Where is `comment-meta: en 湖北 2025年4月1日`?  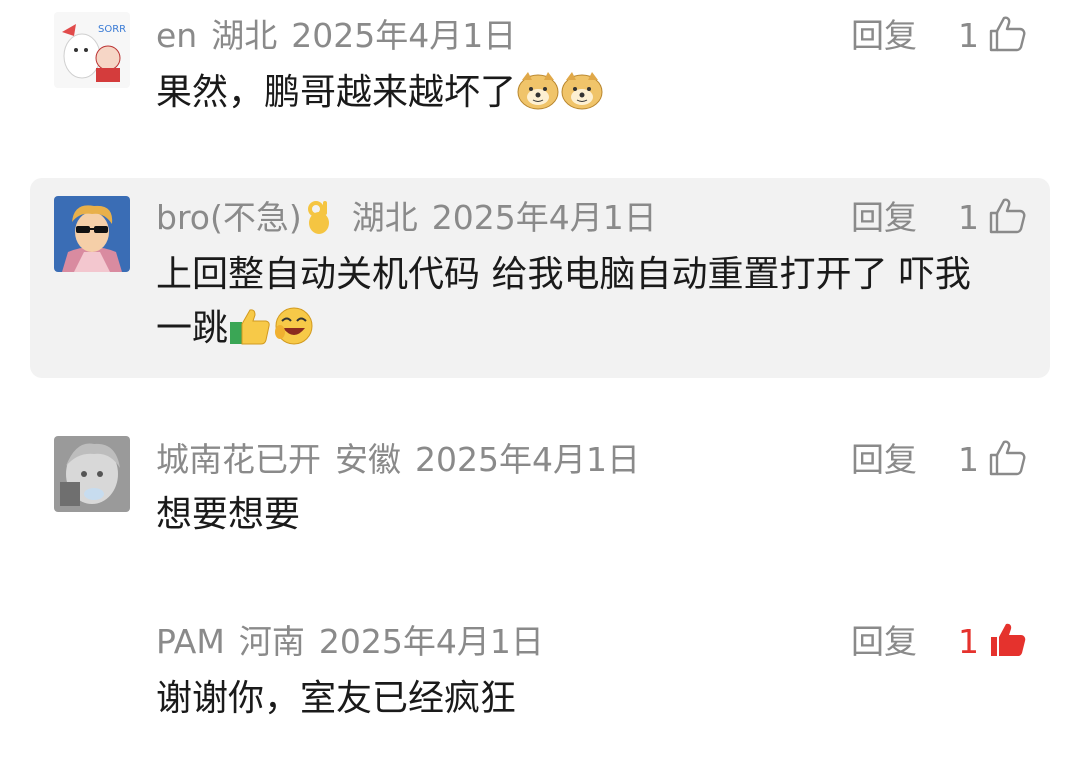
comment-meta: en 湖北 2025年4月1日 is located at coordinates (343, 36).